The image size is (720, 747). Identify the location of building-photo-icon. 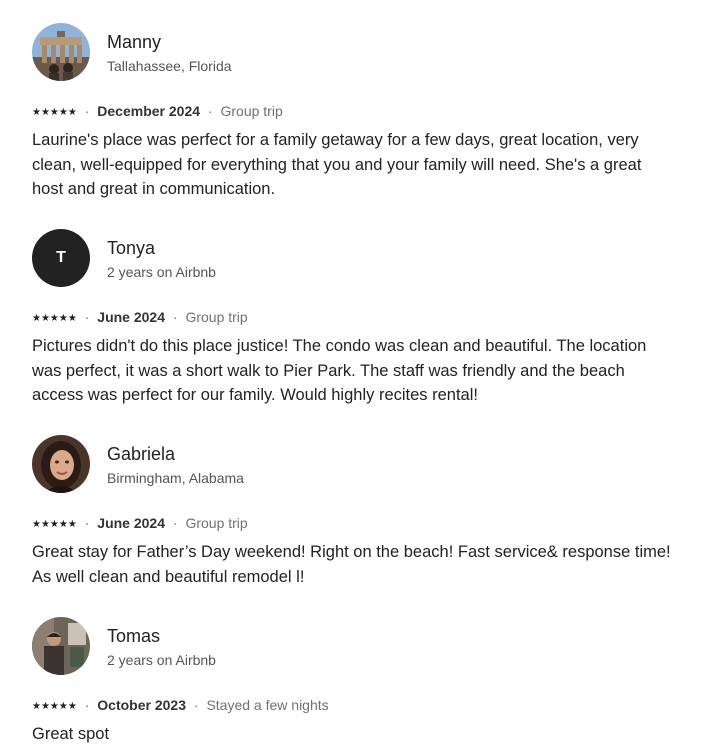
(61, 52).